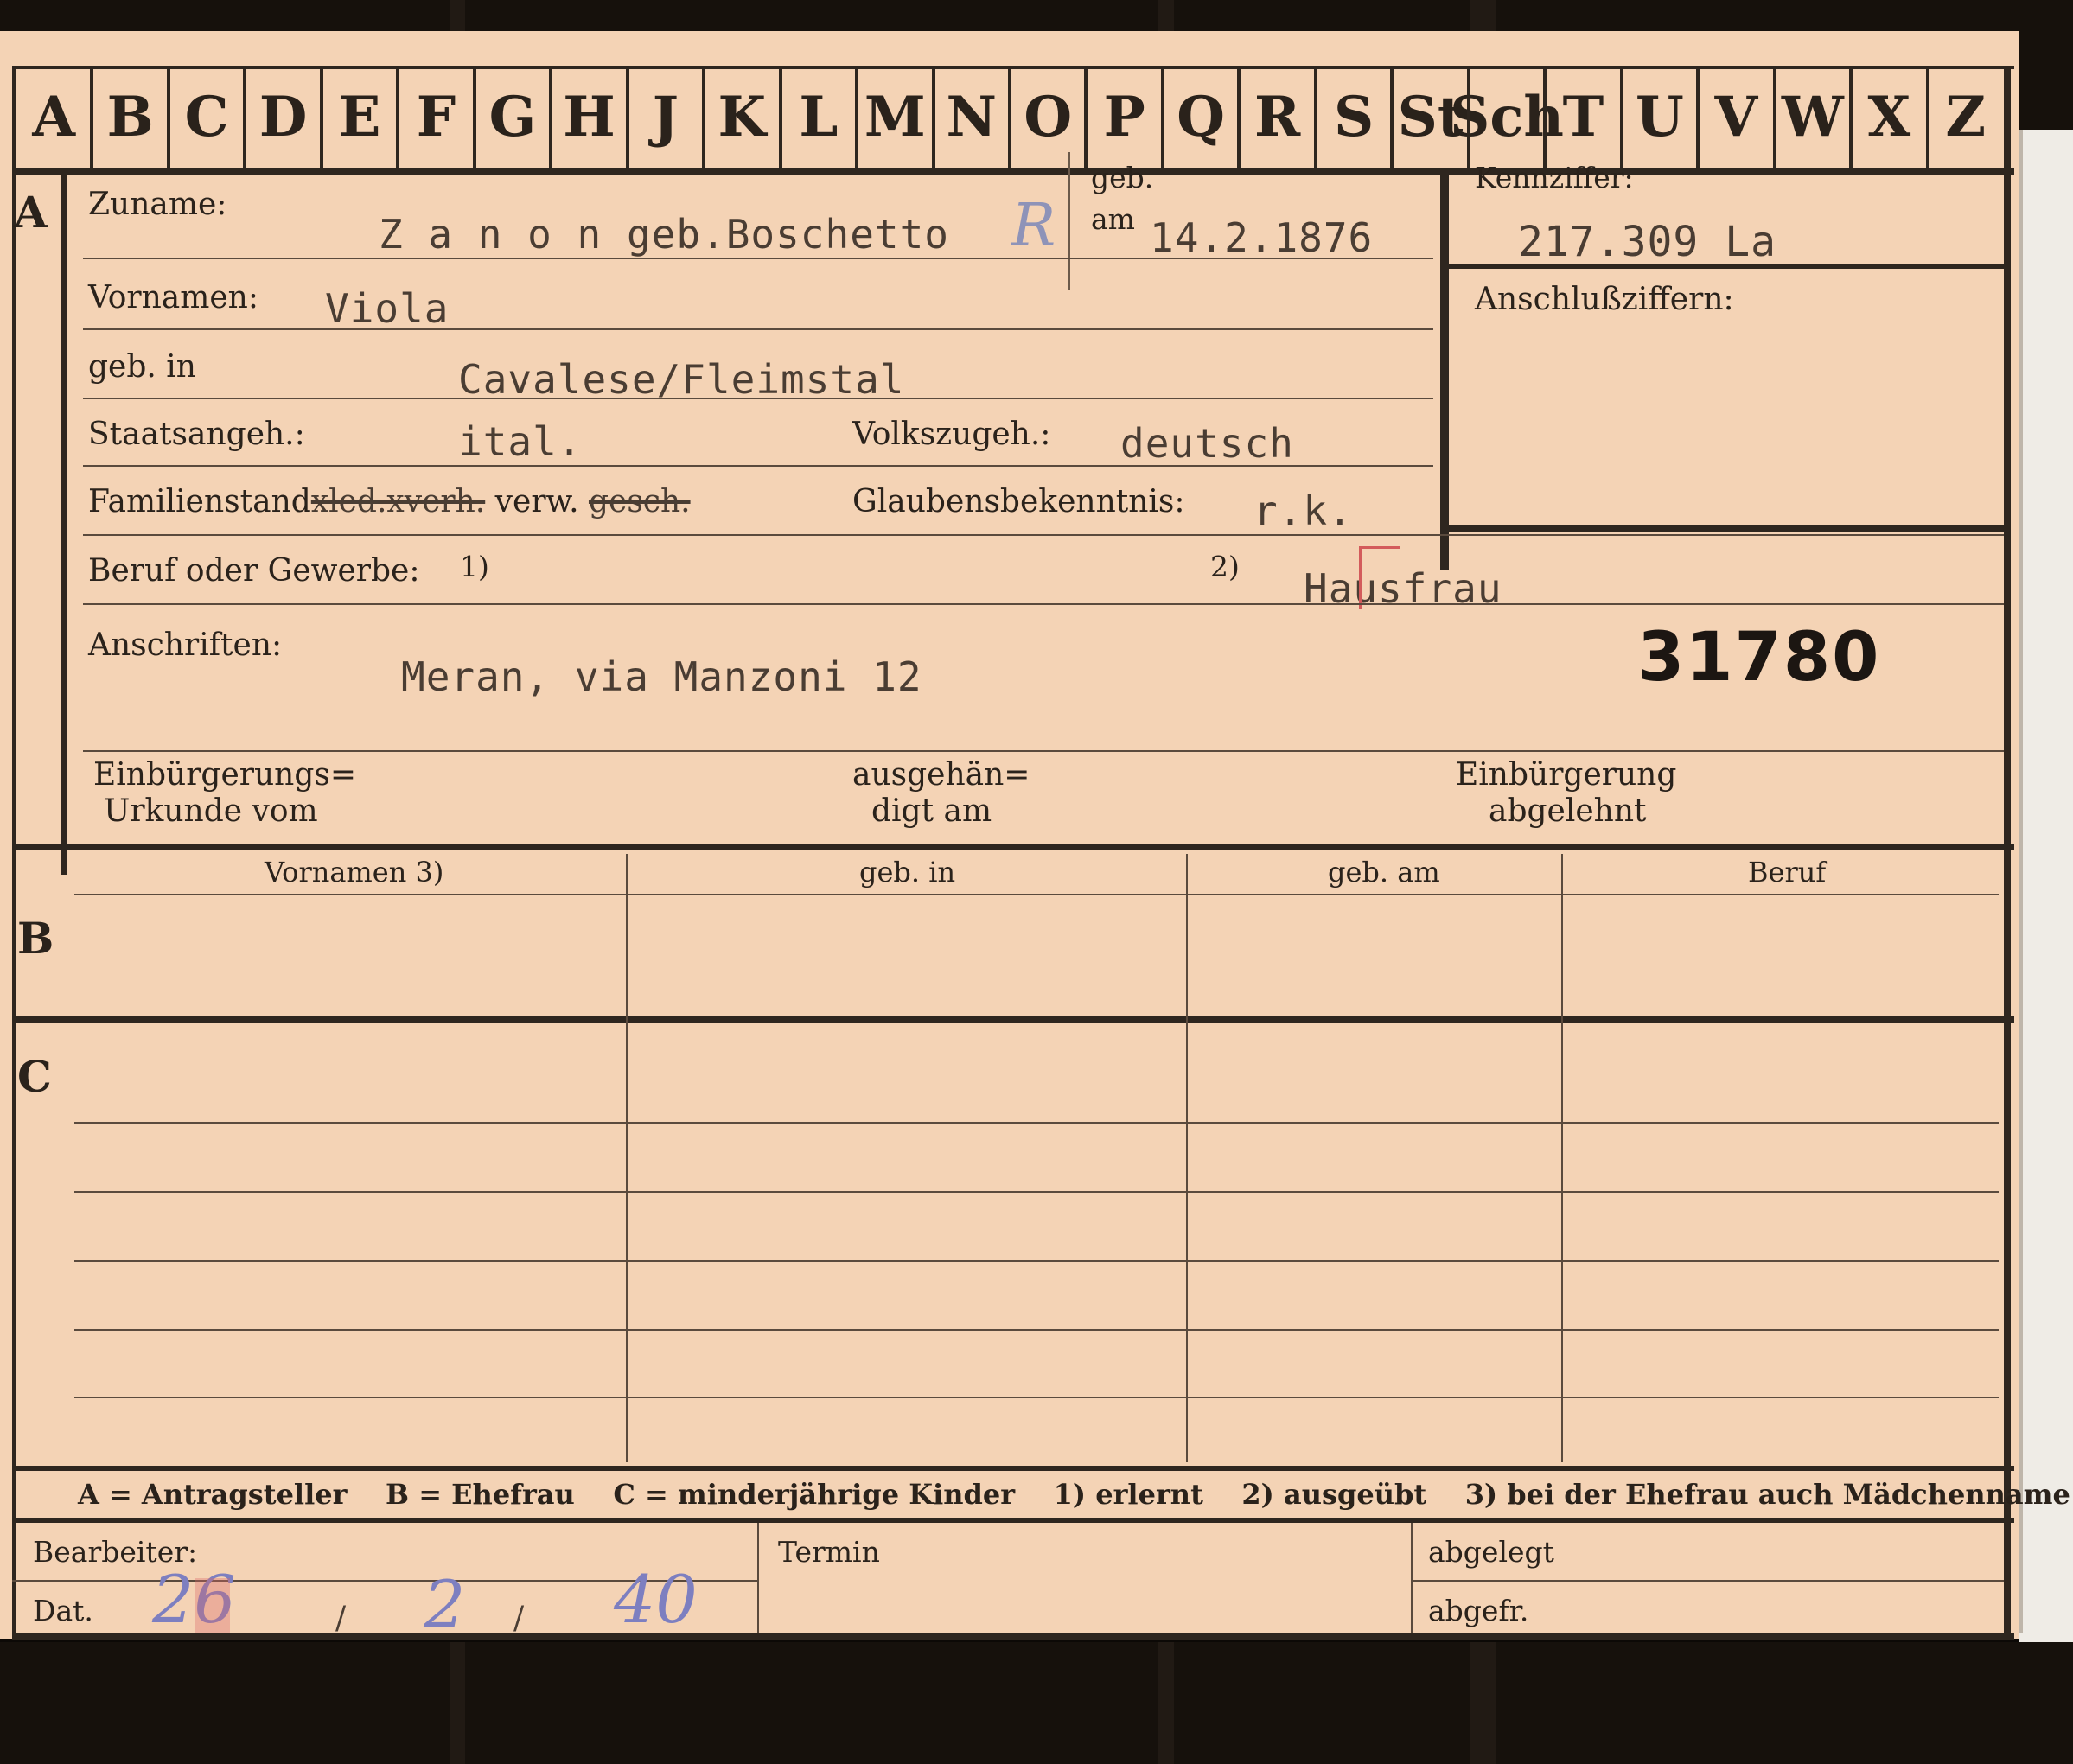 The width and height of the screenshot is (2073, 1764). I want to click on familienstand-struck-1: xled.xverh., so click(398, 501).